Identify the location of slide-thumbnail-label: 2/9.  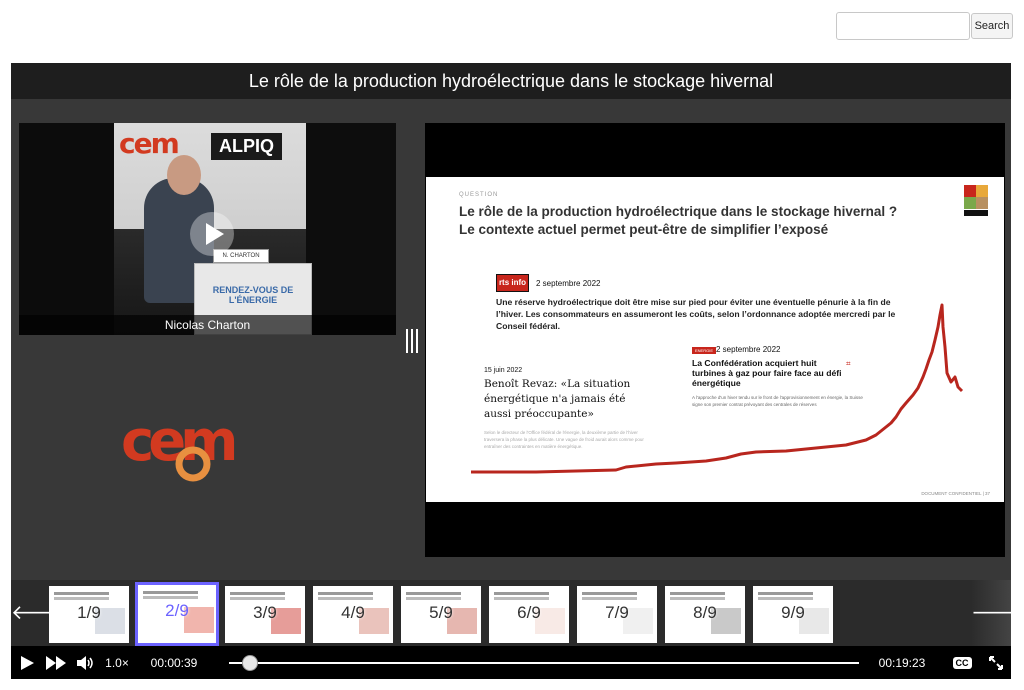
(177, 610).